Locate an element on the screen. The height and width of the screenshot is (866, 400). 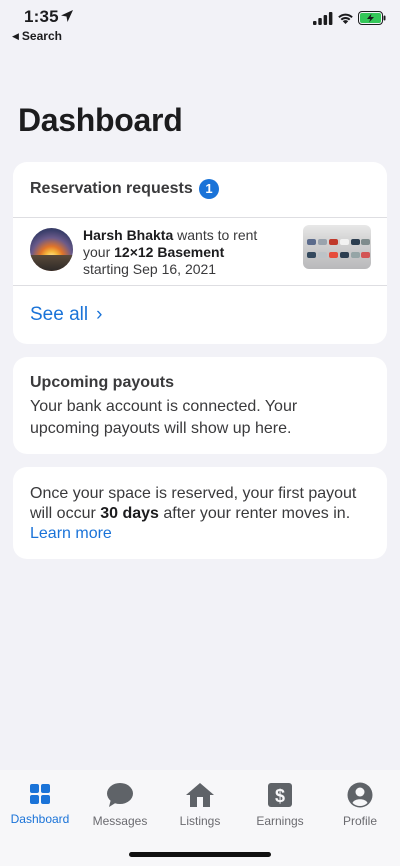
request-line-renter: Harsh Bhakta wants to rent is located at coordinates (170, 235).